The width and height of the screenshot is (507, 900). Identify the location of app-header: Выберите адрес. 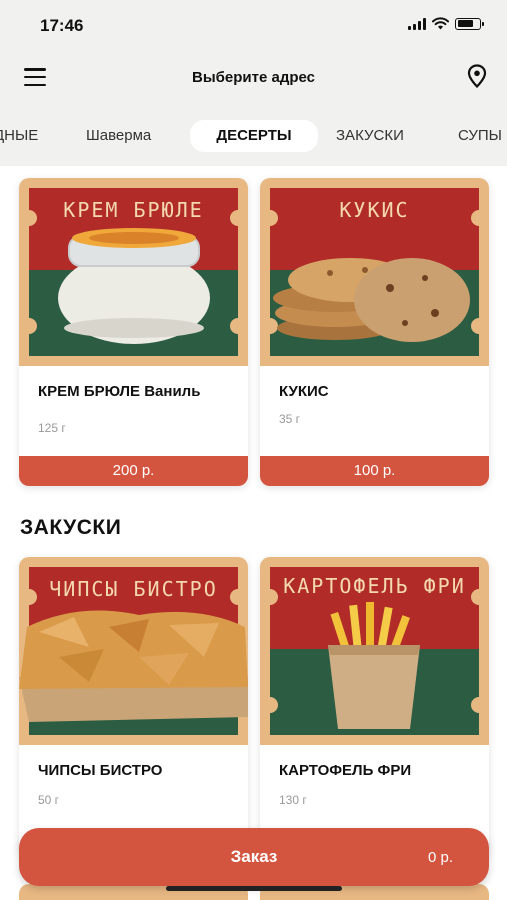
(253, 78).